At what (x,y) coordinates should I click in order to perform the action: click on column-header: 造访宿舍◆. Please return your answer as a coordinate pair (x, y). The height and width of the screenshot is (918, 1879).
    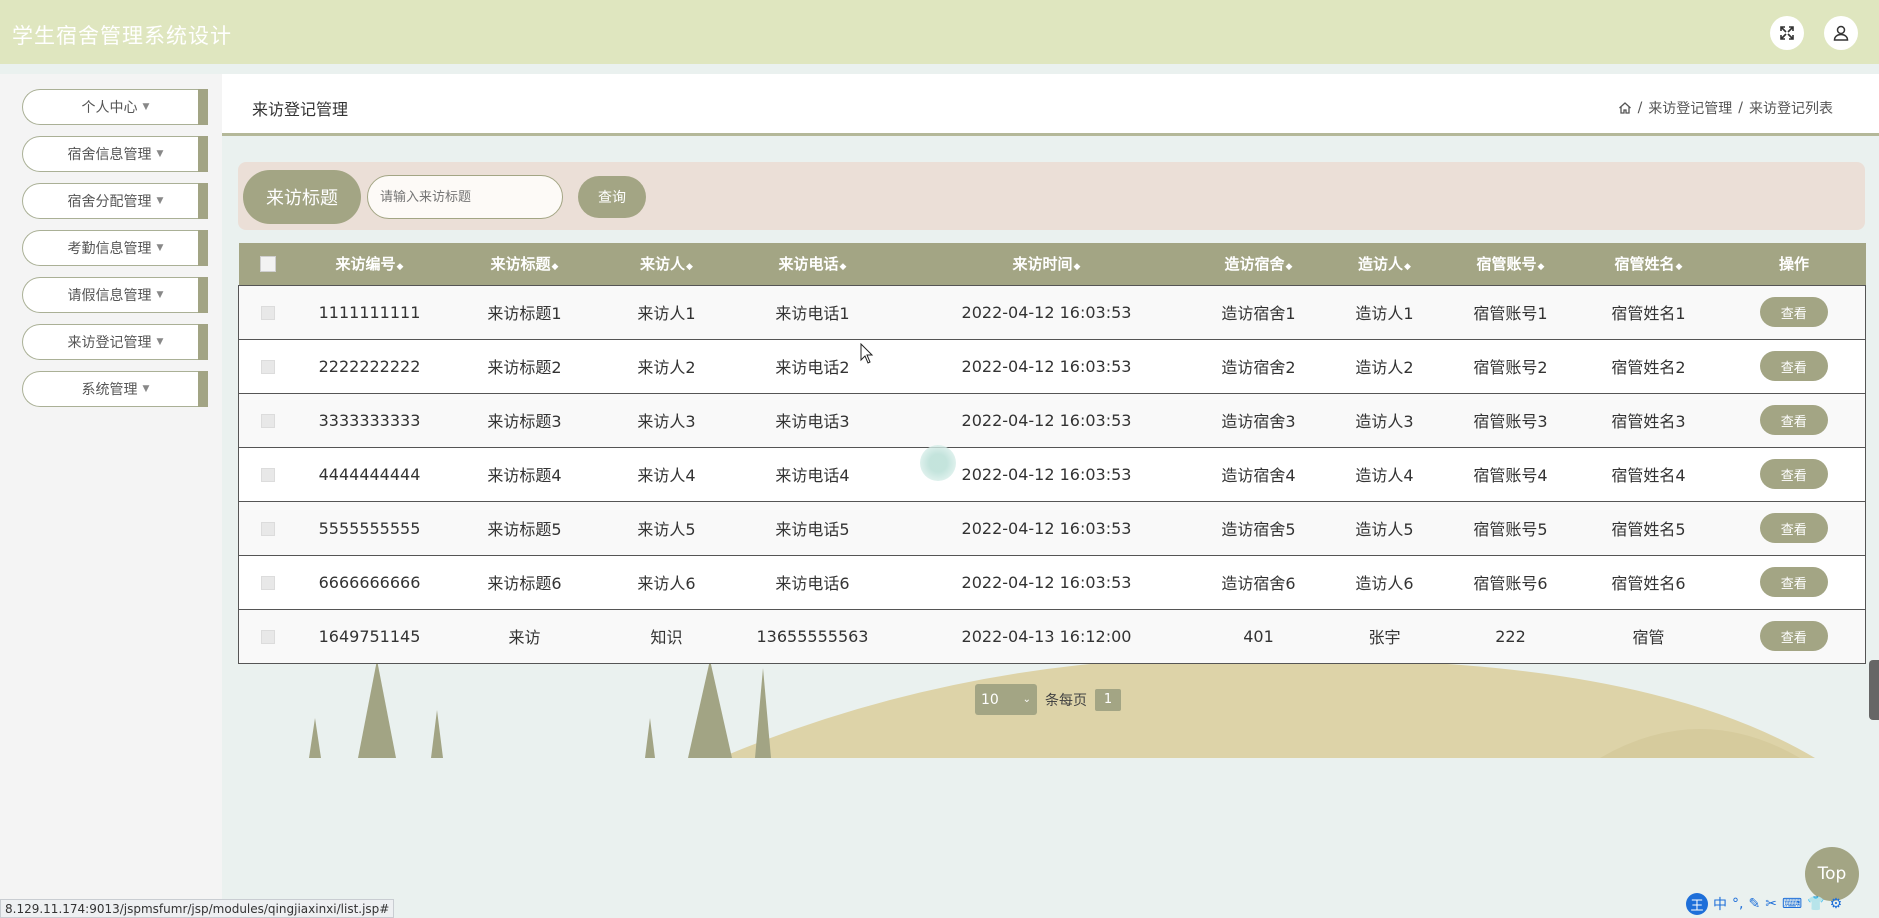
    Looking at the image, I should click on (1259, 264).